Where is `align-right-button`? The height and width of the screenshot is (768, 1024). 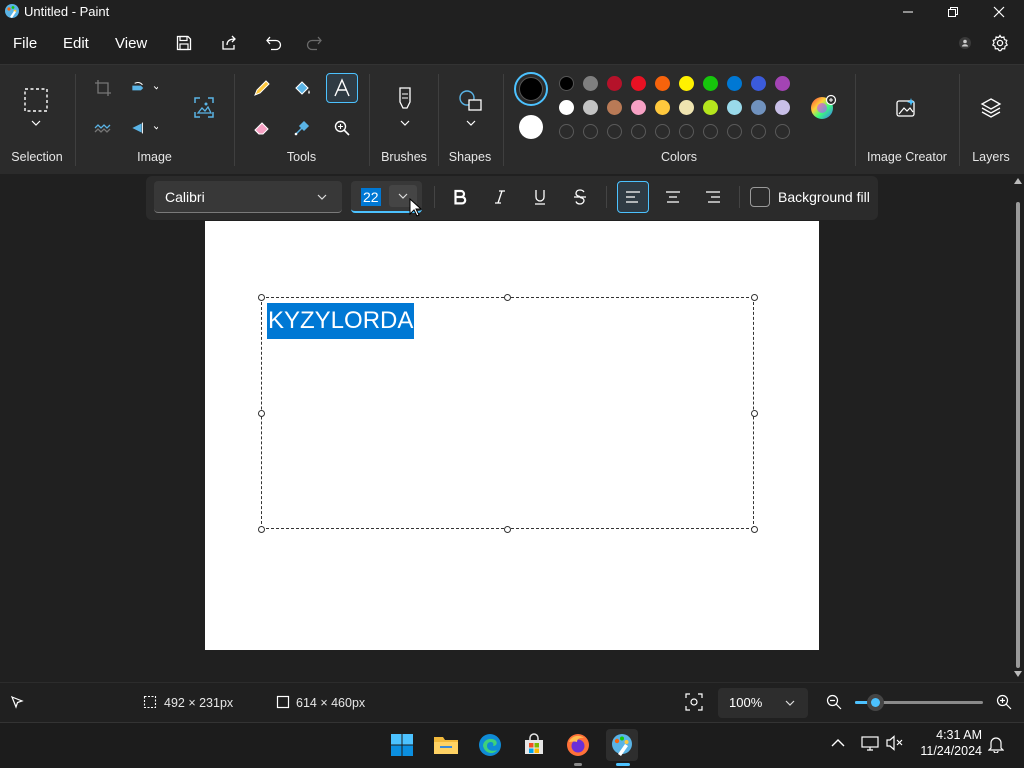 align-right-button is located at coordinates (713, 197).